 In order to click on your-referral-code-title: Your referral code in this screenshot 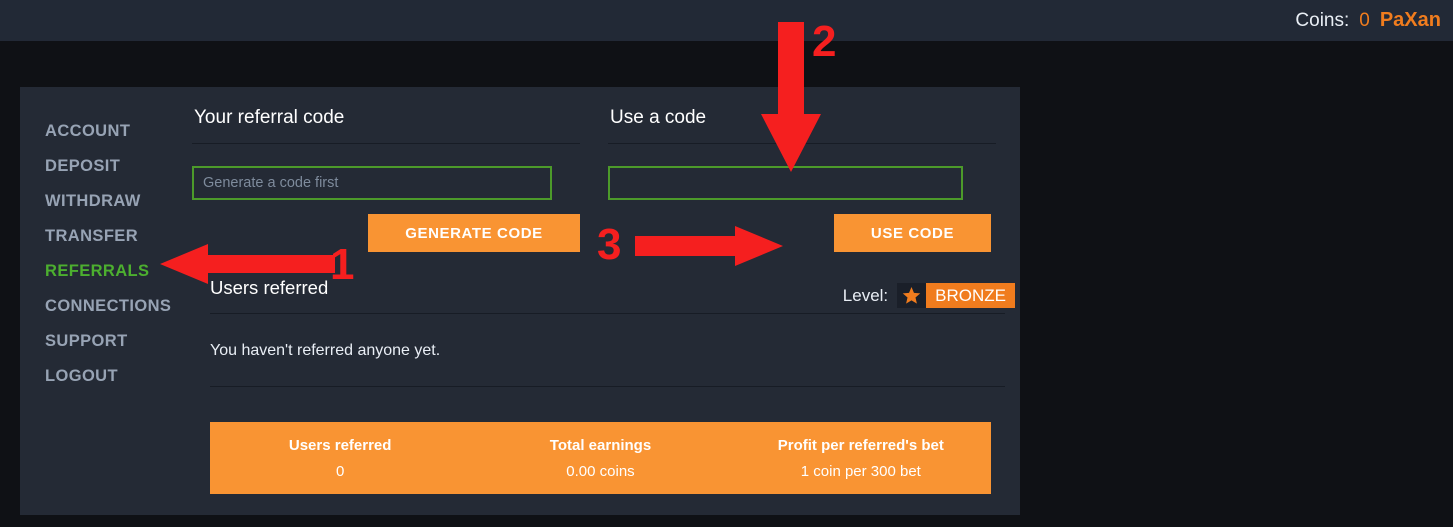, I will do `click(269, 117)`.